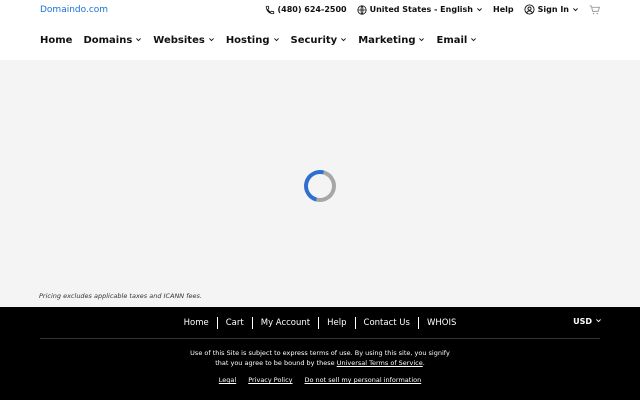 The height and width of the screenshot is (400, 640). I want to click on user-icon, so click(529, 9).